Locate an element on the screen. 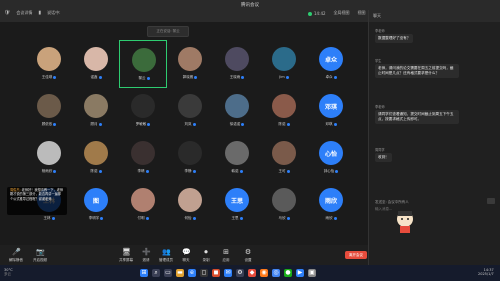 This screenshot has width=500, height=281. participant-tile: 刘岚 is located at coordinates (190, 111).